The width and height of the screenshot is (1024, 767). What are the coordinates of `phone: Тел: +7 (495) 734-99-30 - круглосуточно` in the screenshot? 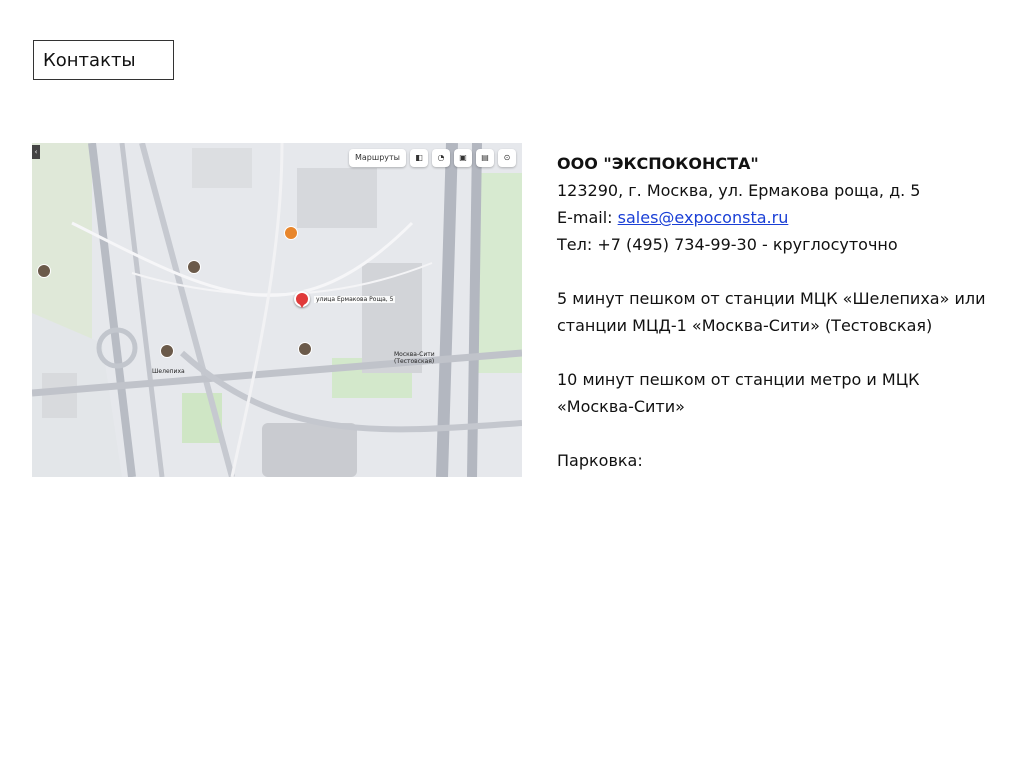 It's located at (727, 244).